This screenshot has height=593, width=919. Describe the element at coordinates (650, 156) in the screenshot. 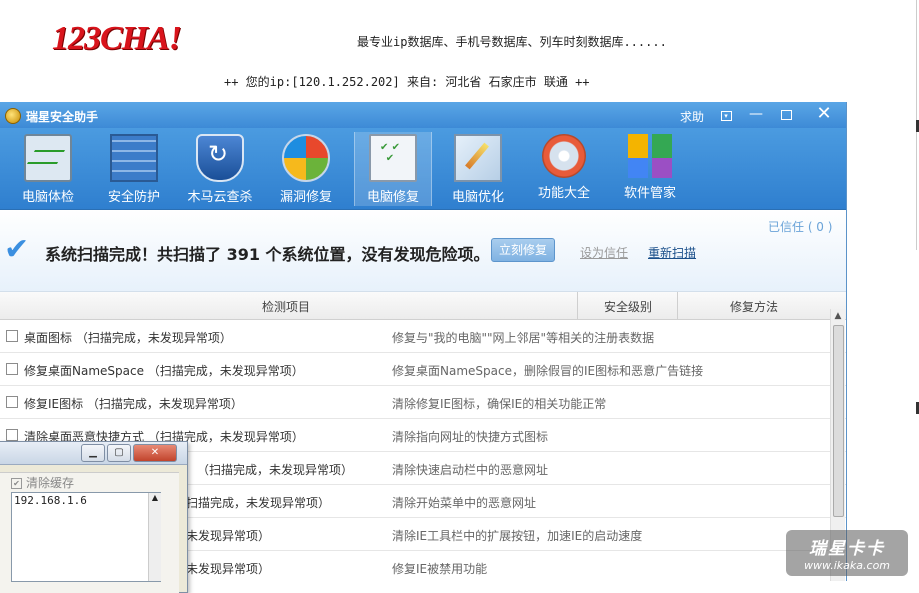

I see `software-boxes-icon` at that location.